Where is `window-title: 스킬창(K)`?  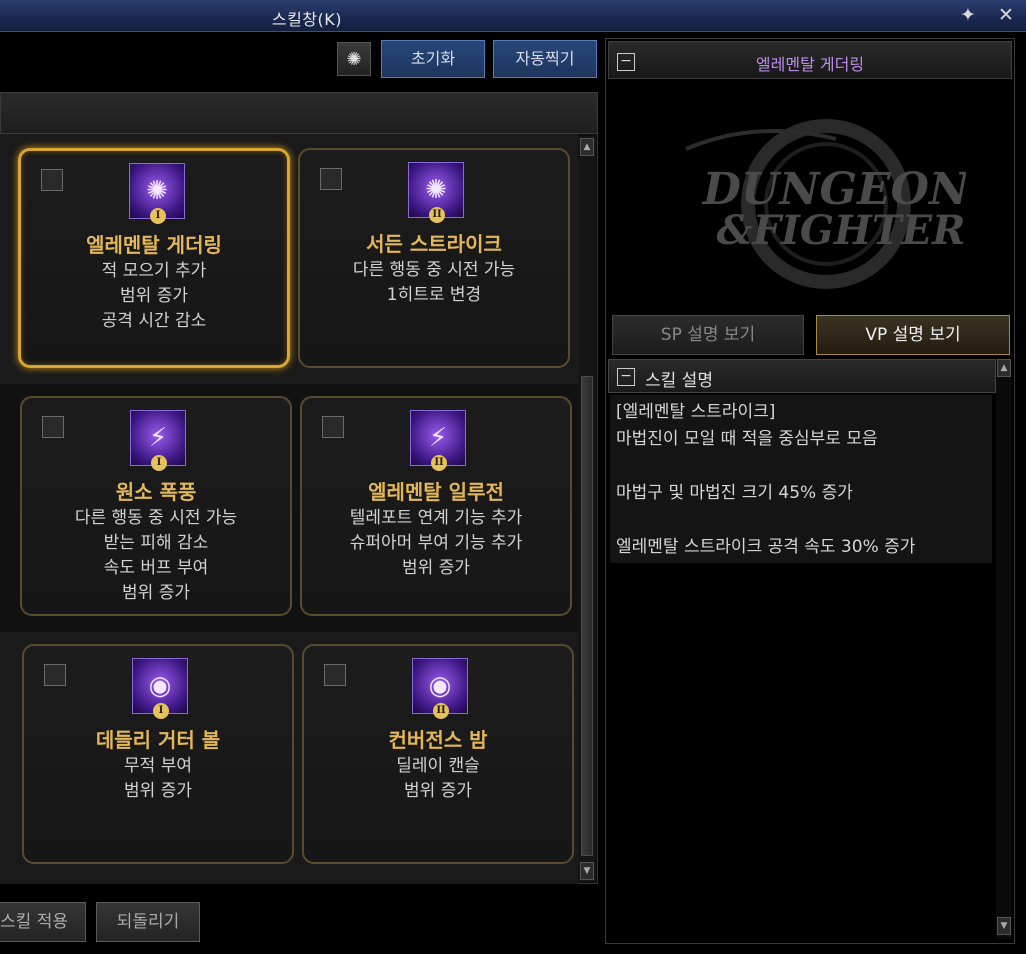 window-title: 스킬창(K) is located at coordinates (306, 19).